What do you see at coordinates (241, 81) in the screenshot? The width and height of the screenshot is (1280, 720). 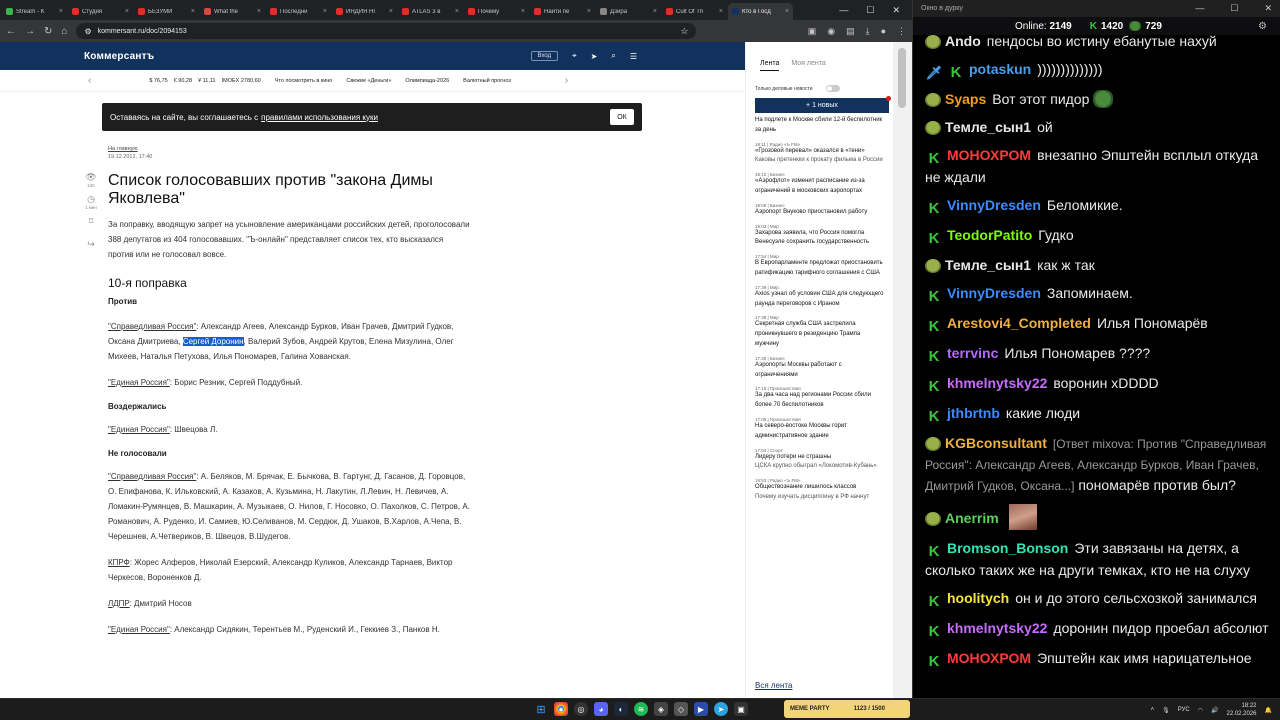 I see `ticker-item: IMOEX 2780,60` at bounding box center [241, 81].